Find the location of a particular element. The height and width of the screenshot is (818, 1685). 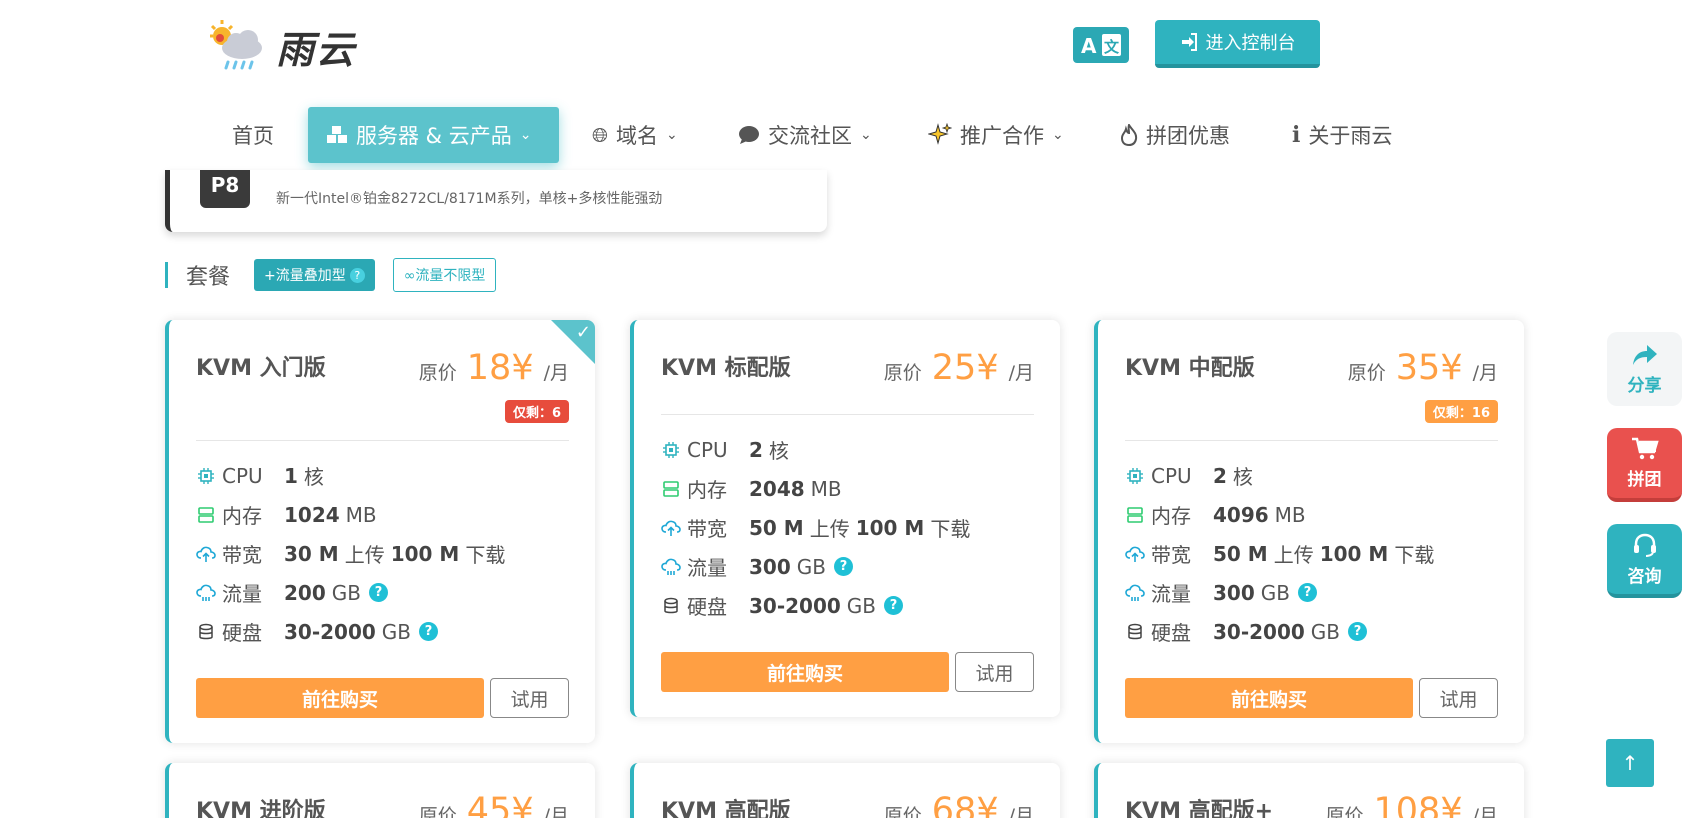

nav-item-domains: 🌐︎ 域名 ⌄ is located at coordinates (635, 135).